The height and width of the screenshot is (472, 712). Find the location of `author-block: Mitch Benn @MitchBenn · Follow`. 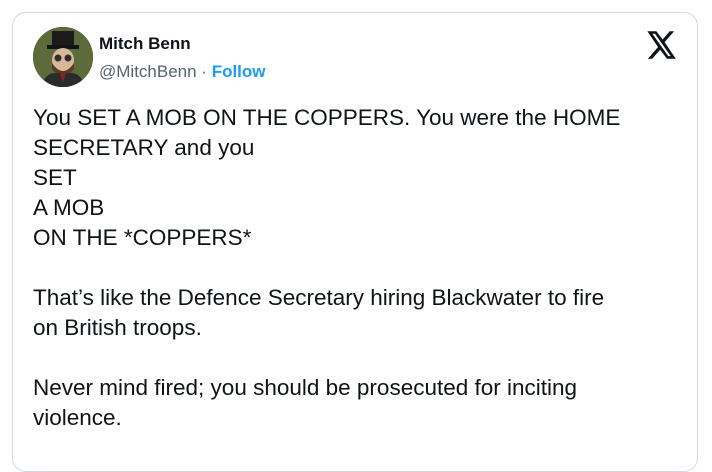

author-block: Mitch Benn @MitchBenn · Follow is located at coordinates (182, 58).